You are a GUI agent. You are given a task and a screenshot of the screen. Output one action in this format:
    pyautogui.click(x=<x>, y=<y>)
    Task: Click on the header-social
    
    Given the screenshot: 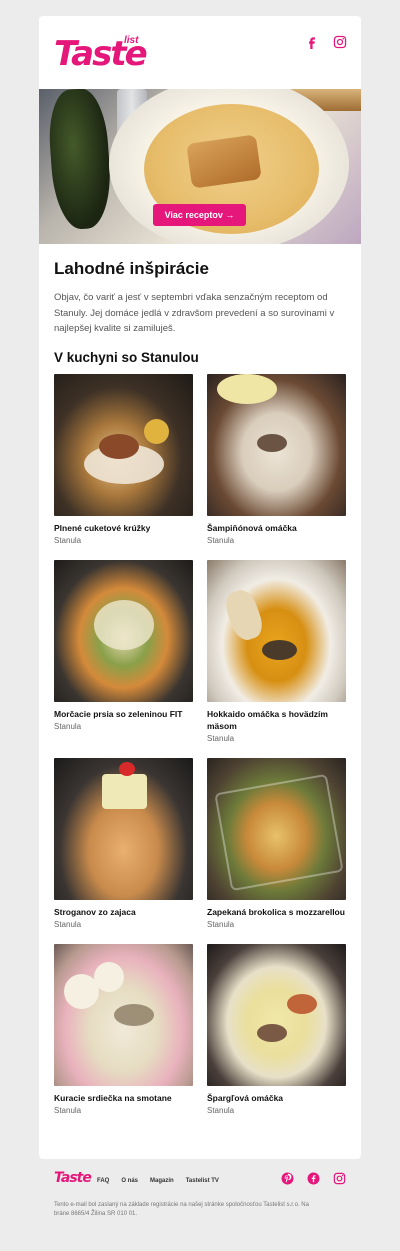 What is the action you would take?
    pyautogui.click(x=326, y=42)
    